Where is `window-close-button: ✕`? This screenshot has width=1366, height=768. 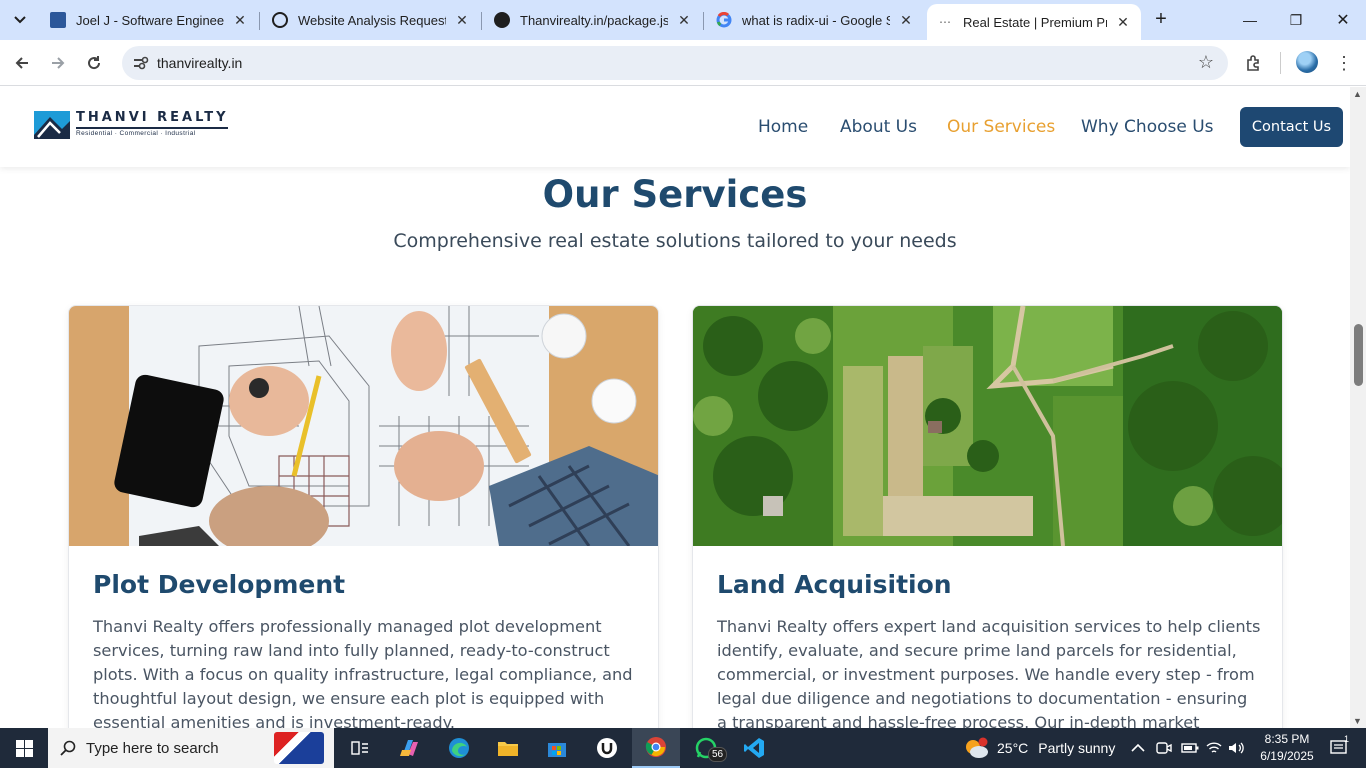 window-close-button: ✕ is located at coordinates (1343, 20).